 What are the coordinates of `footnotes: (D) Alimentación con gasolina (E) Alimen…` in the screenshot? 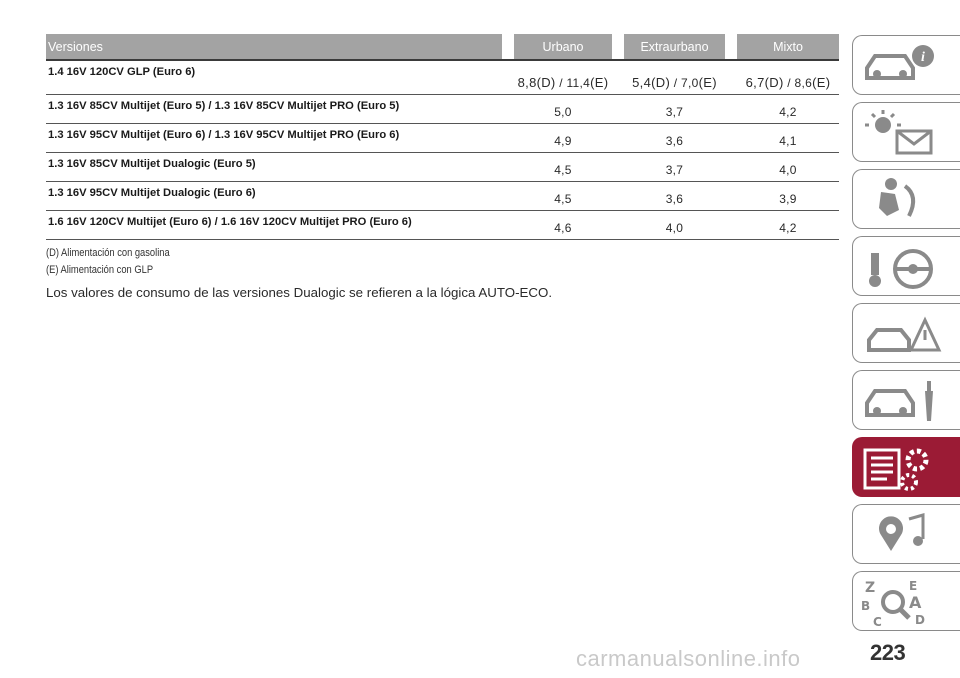 It's located at (383, 262).